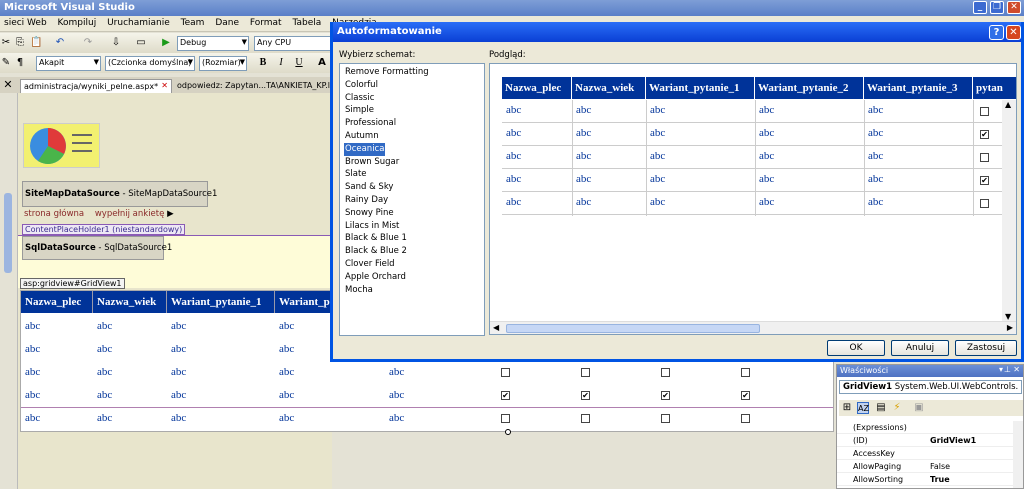 This screenshot has width=1024, height=489. I want to click on menu-item-data: Dane, so click(227, 23).